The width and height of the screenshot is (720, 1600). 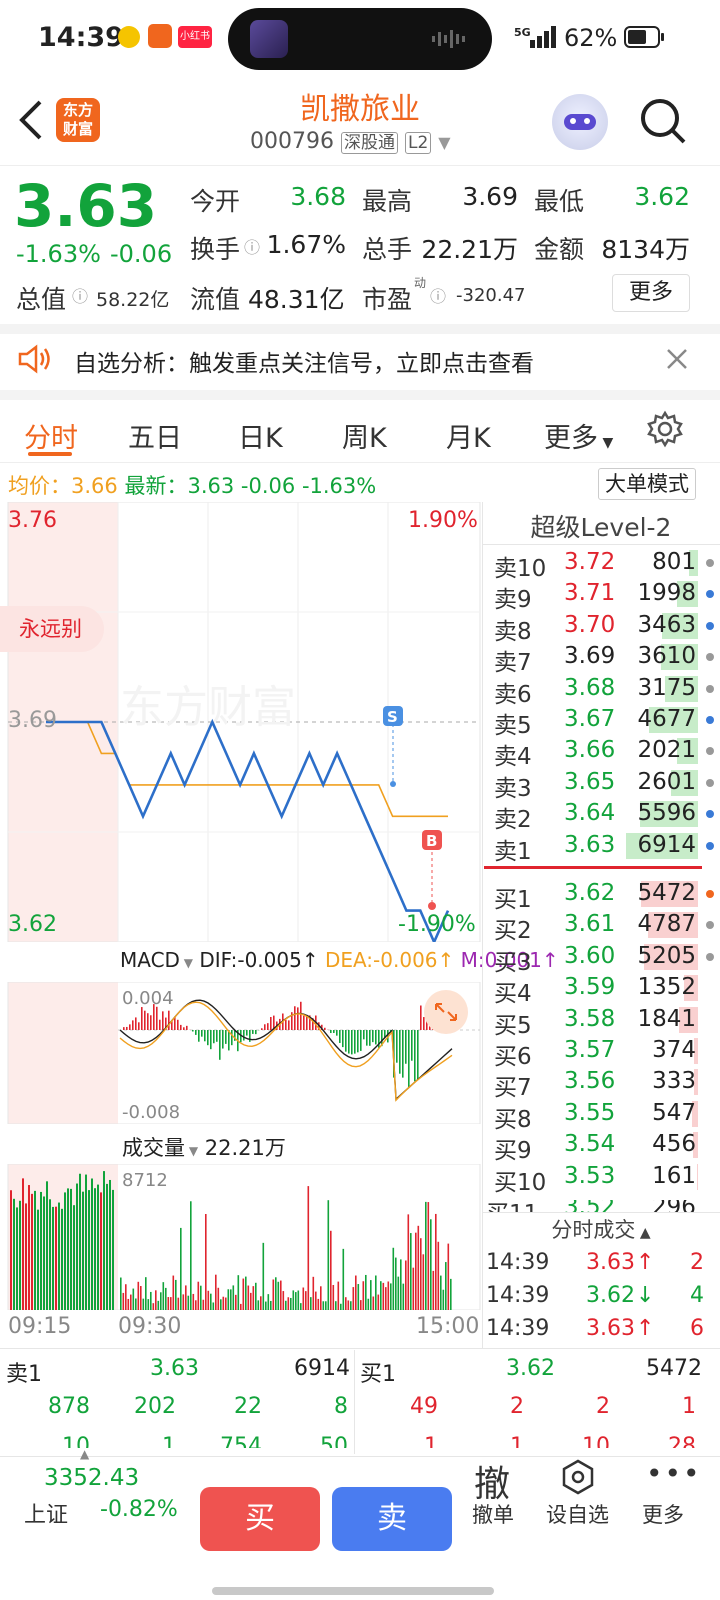 What do you see at coordinates (448, 39) in the screenshot?
I see `audio-wave-icon` at bounding box center [448, 39].